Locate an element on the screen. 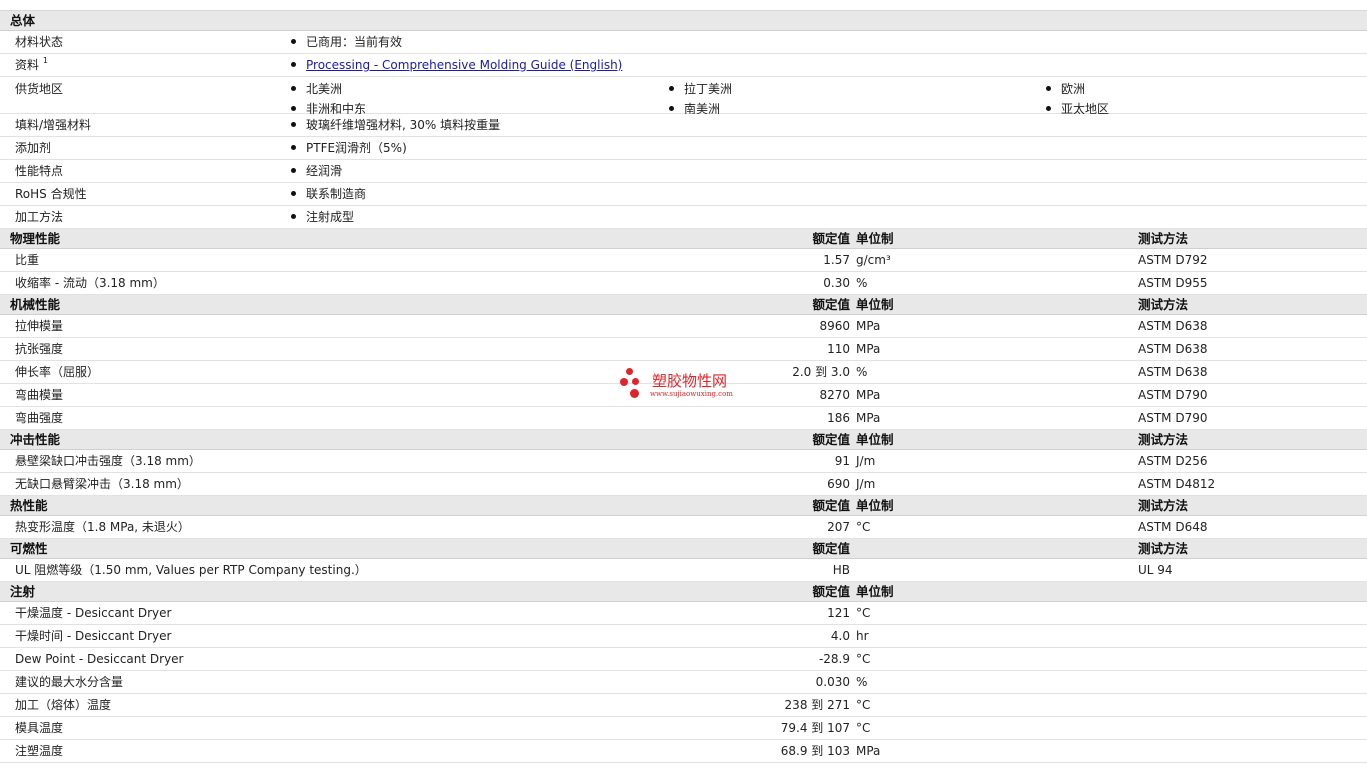 The image size is (1367, 770). section-general: 总体 is located at coordinates (683, 21).